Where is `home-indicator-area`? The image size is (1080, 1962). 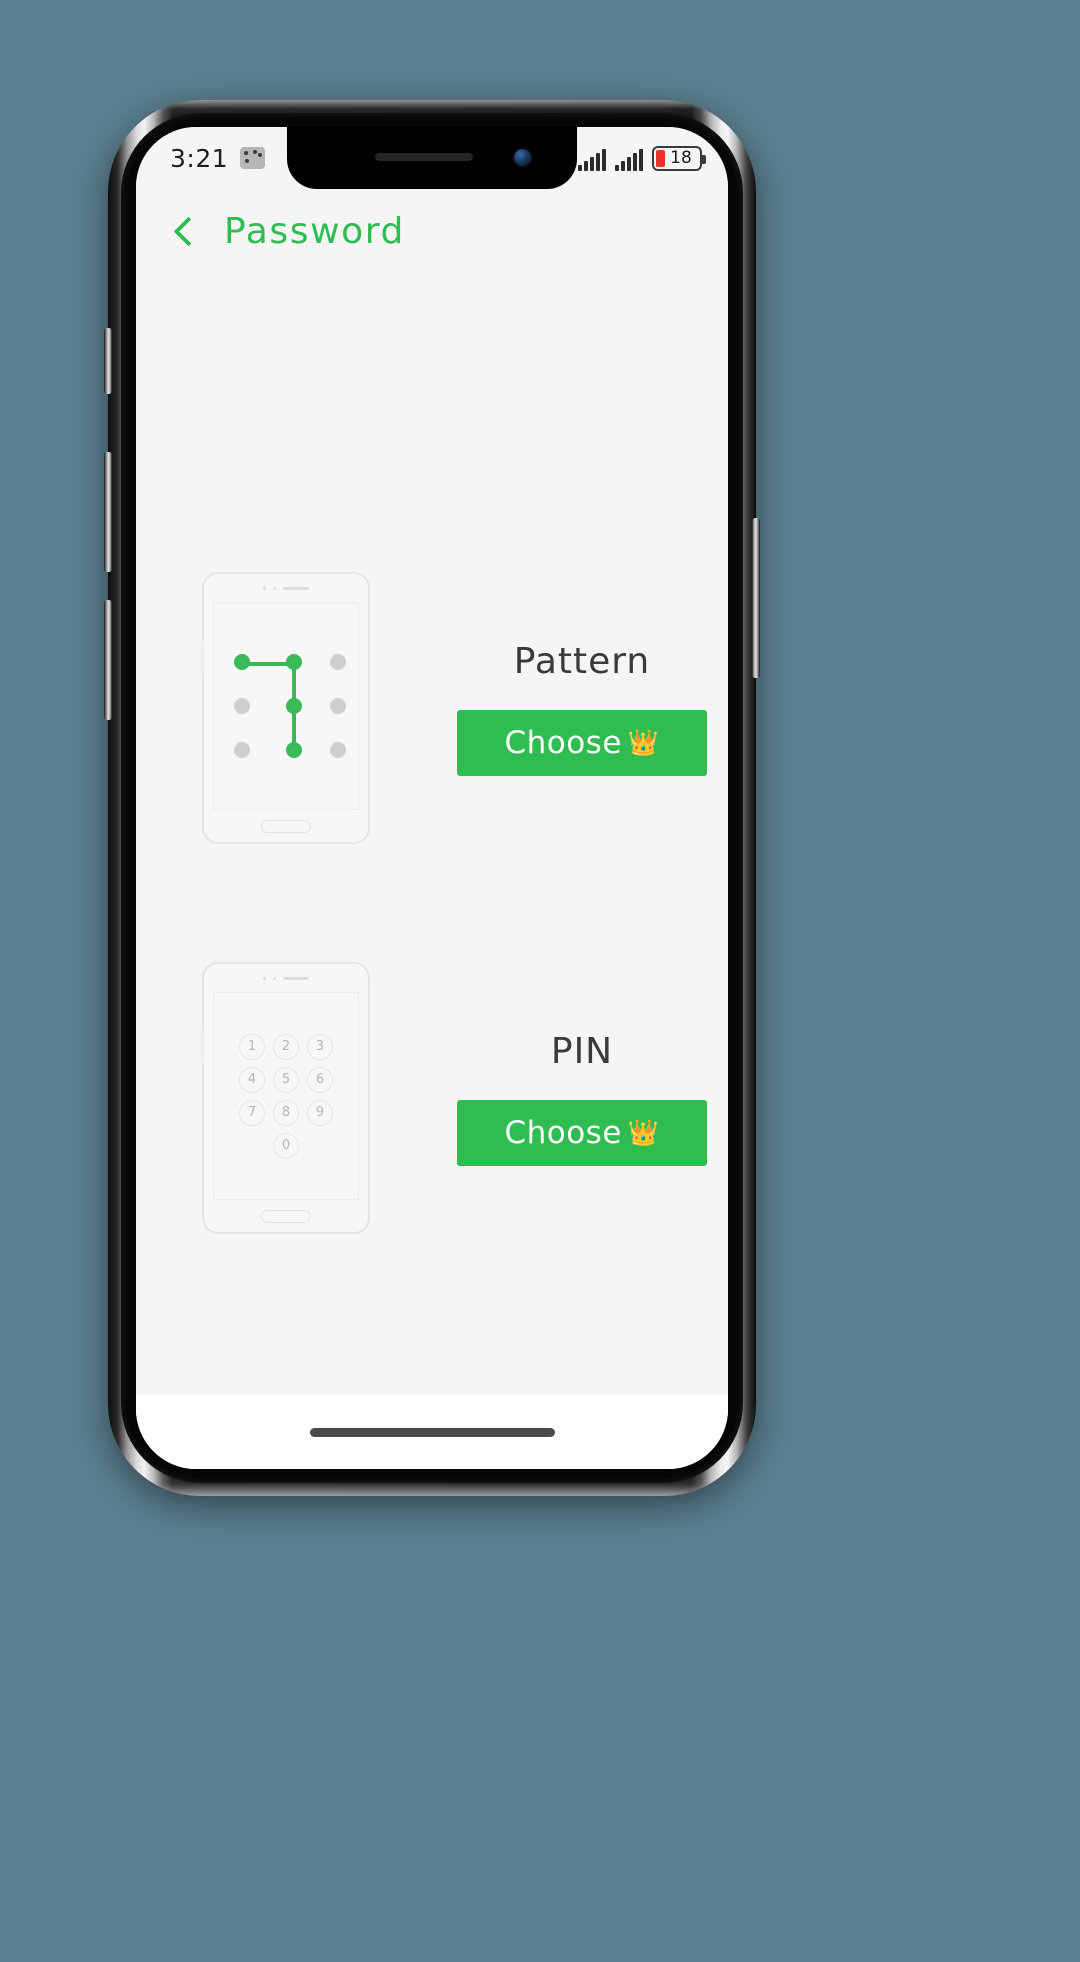 home-indicator-area is located at coordinates (432, 1432).